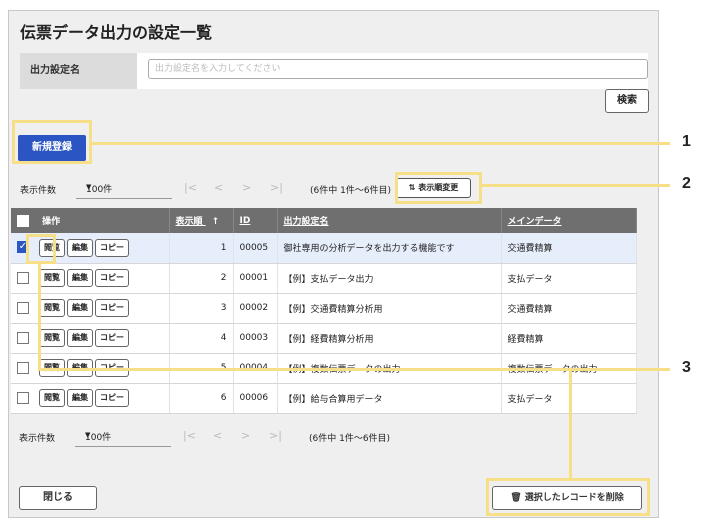 The width and height of the screenshot is (710, 525). I want to click on pager-bottom: 表示件数 100件 ▼ |< < > >| (6件中 1件～6件目), so click(329, 437).